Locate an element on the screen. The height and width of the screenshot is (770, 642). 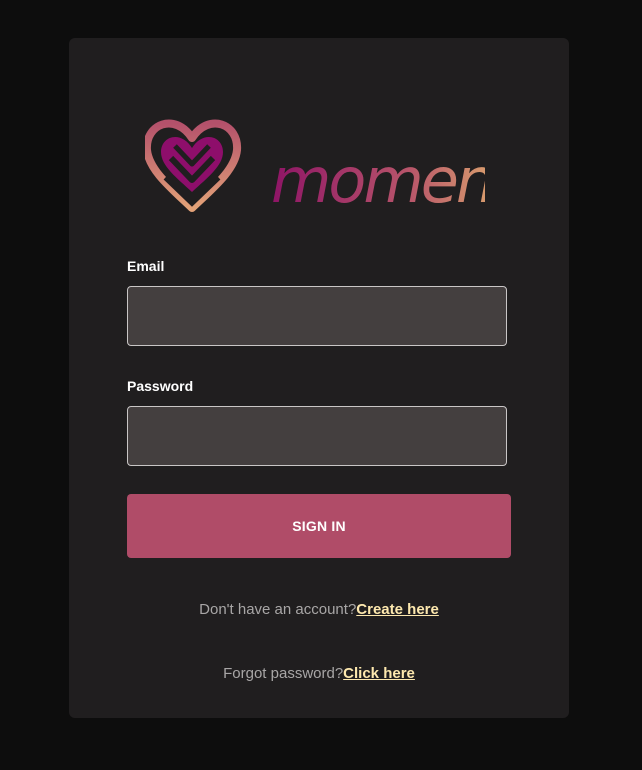
signup-prompt-row: Don't have an account?Create here is located at coordinates (319, 609).